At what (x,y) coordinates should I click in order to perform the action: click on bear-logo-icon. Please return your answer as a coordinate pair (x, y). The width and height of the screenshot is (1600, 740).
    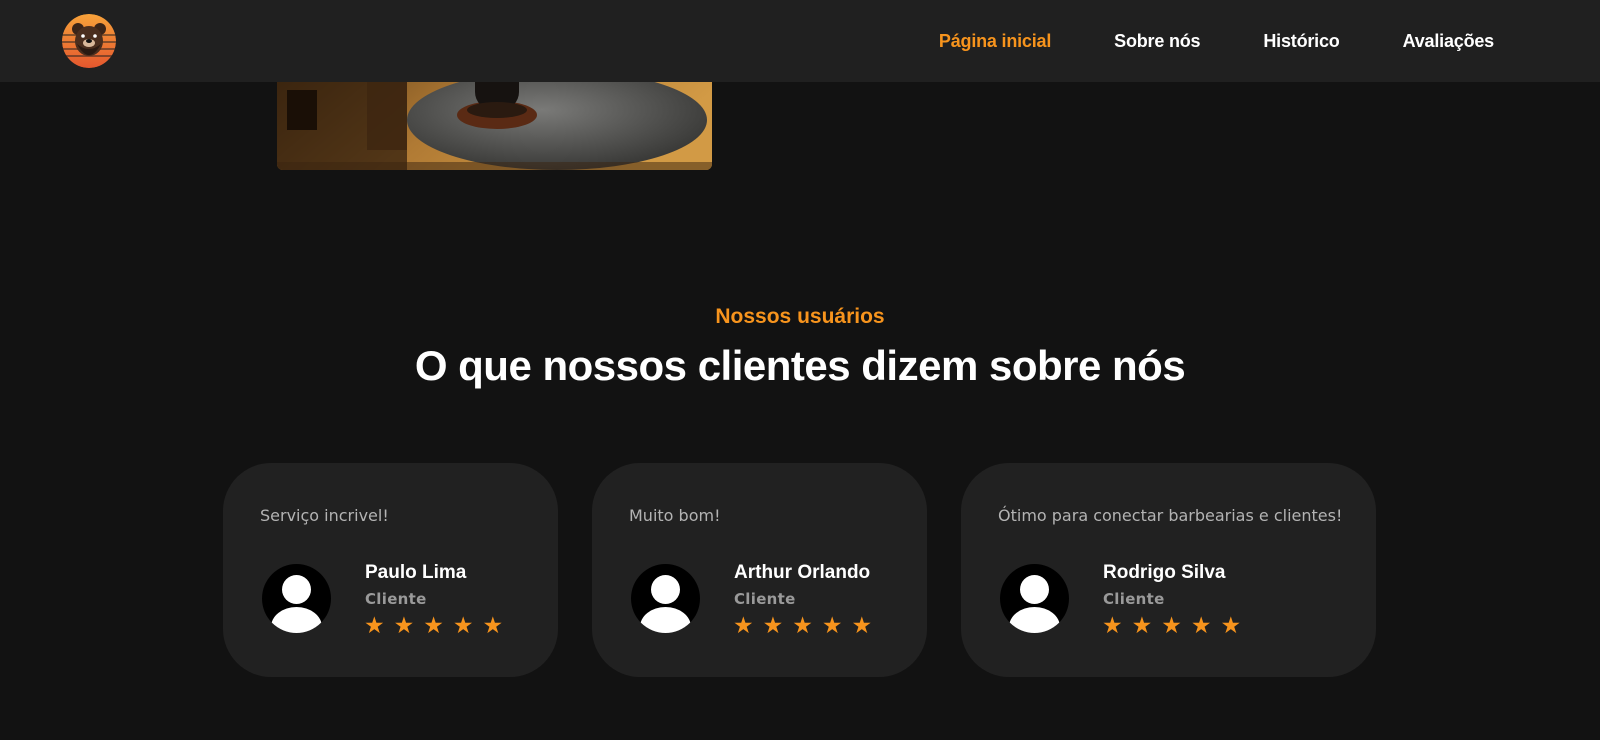
    Looking at the image, I should click on (89, 41).